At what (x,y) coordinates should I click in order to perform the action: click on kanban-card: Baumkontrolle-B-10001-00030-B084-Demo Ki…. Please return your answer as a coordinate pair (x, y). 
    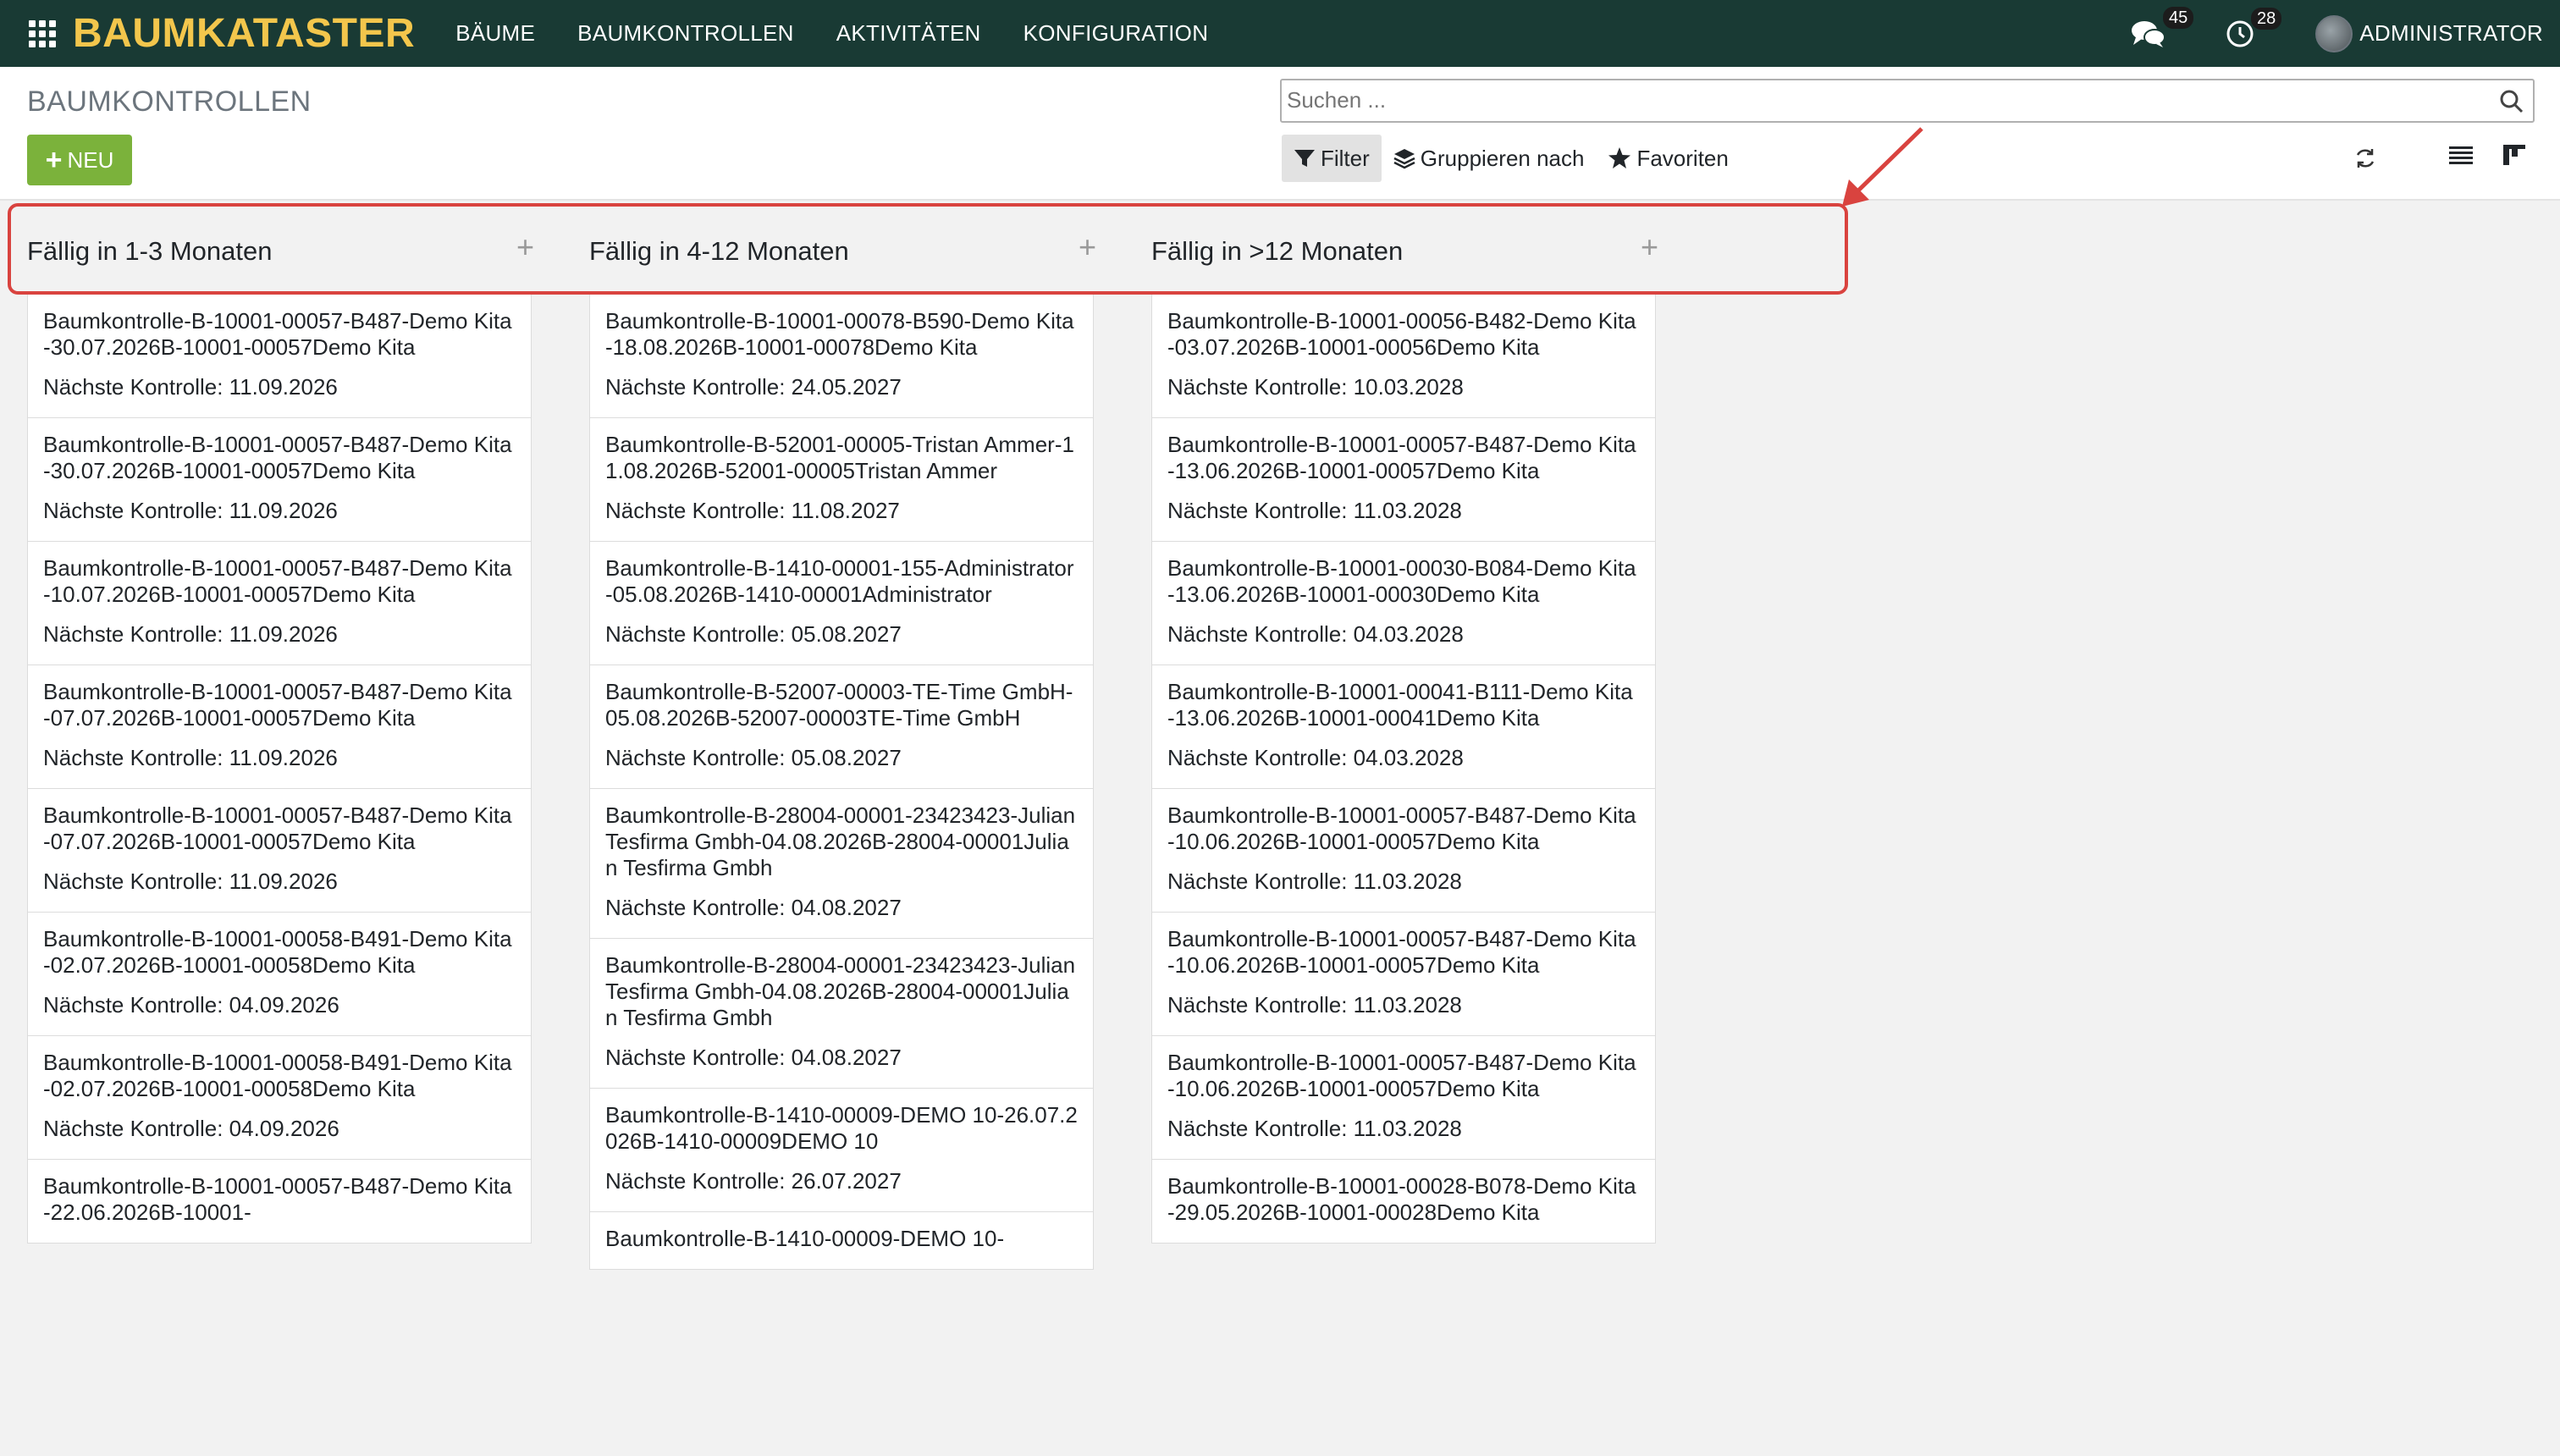
    Looking at the image, I should click on (1403, 604).